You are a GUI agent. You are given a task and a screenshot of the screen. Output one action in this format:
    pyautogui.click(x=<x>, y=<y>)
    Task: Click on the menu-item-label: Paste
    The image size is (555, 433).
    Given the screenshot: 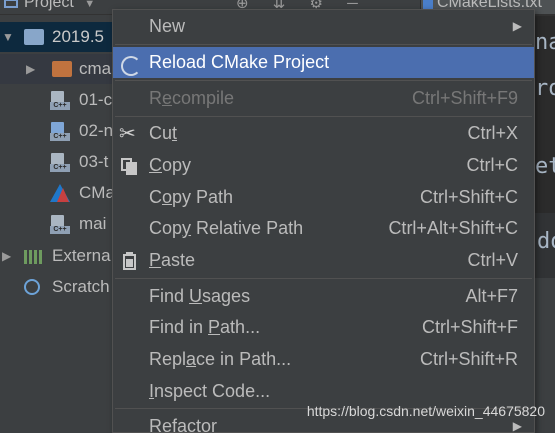 What is the action you would take?
    pyautogui.click(x=172, y=260)
    